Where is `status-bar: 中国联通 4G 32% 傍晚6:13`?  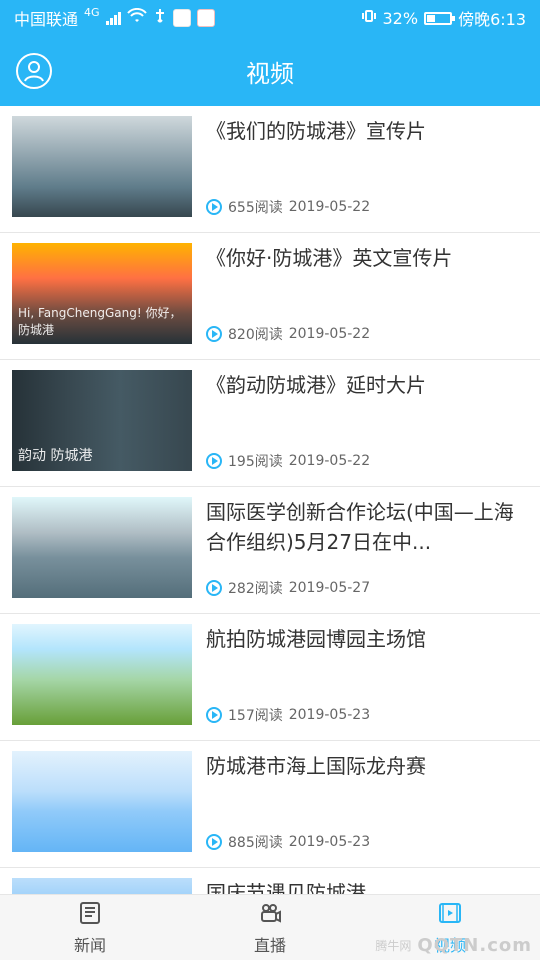 status-bar: 中国联通 4G 32% 傍晚6:13 is located at coordinates (270, 18).